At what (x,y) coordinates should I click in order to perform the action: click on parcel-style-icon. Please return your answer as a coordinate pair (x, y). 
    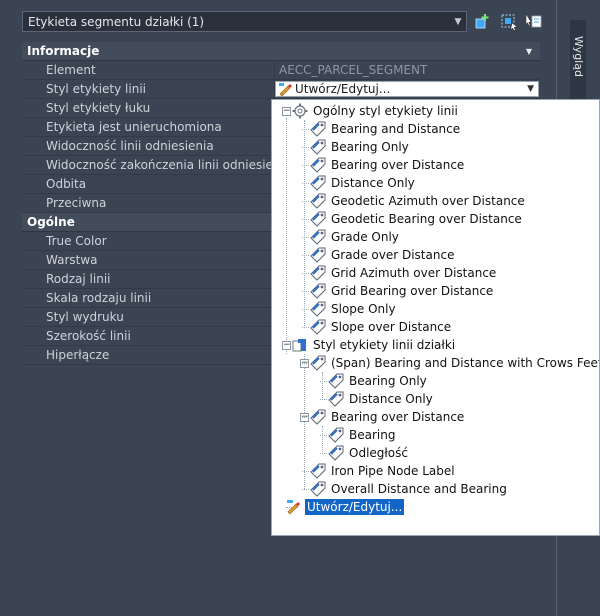
    Looking at the image, I should click on (299, 345).